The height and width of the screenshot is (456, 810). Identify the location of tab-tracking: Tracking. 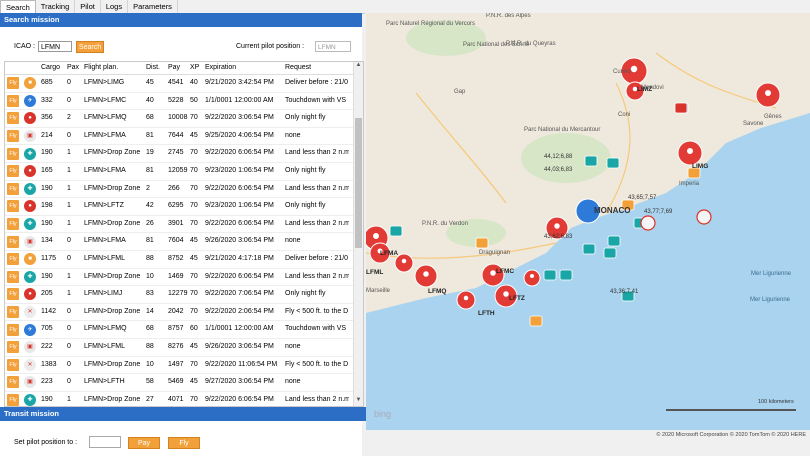
(56, 6).